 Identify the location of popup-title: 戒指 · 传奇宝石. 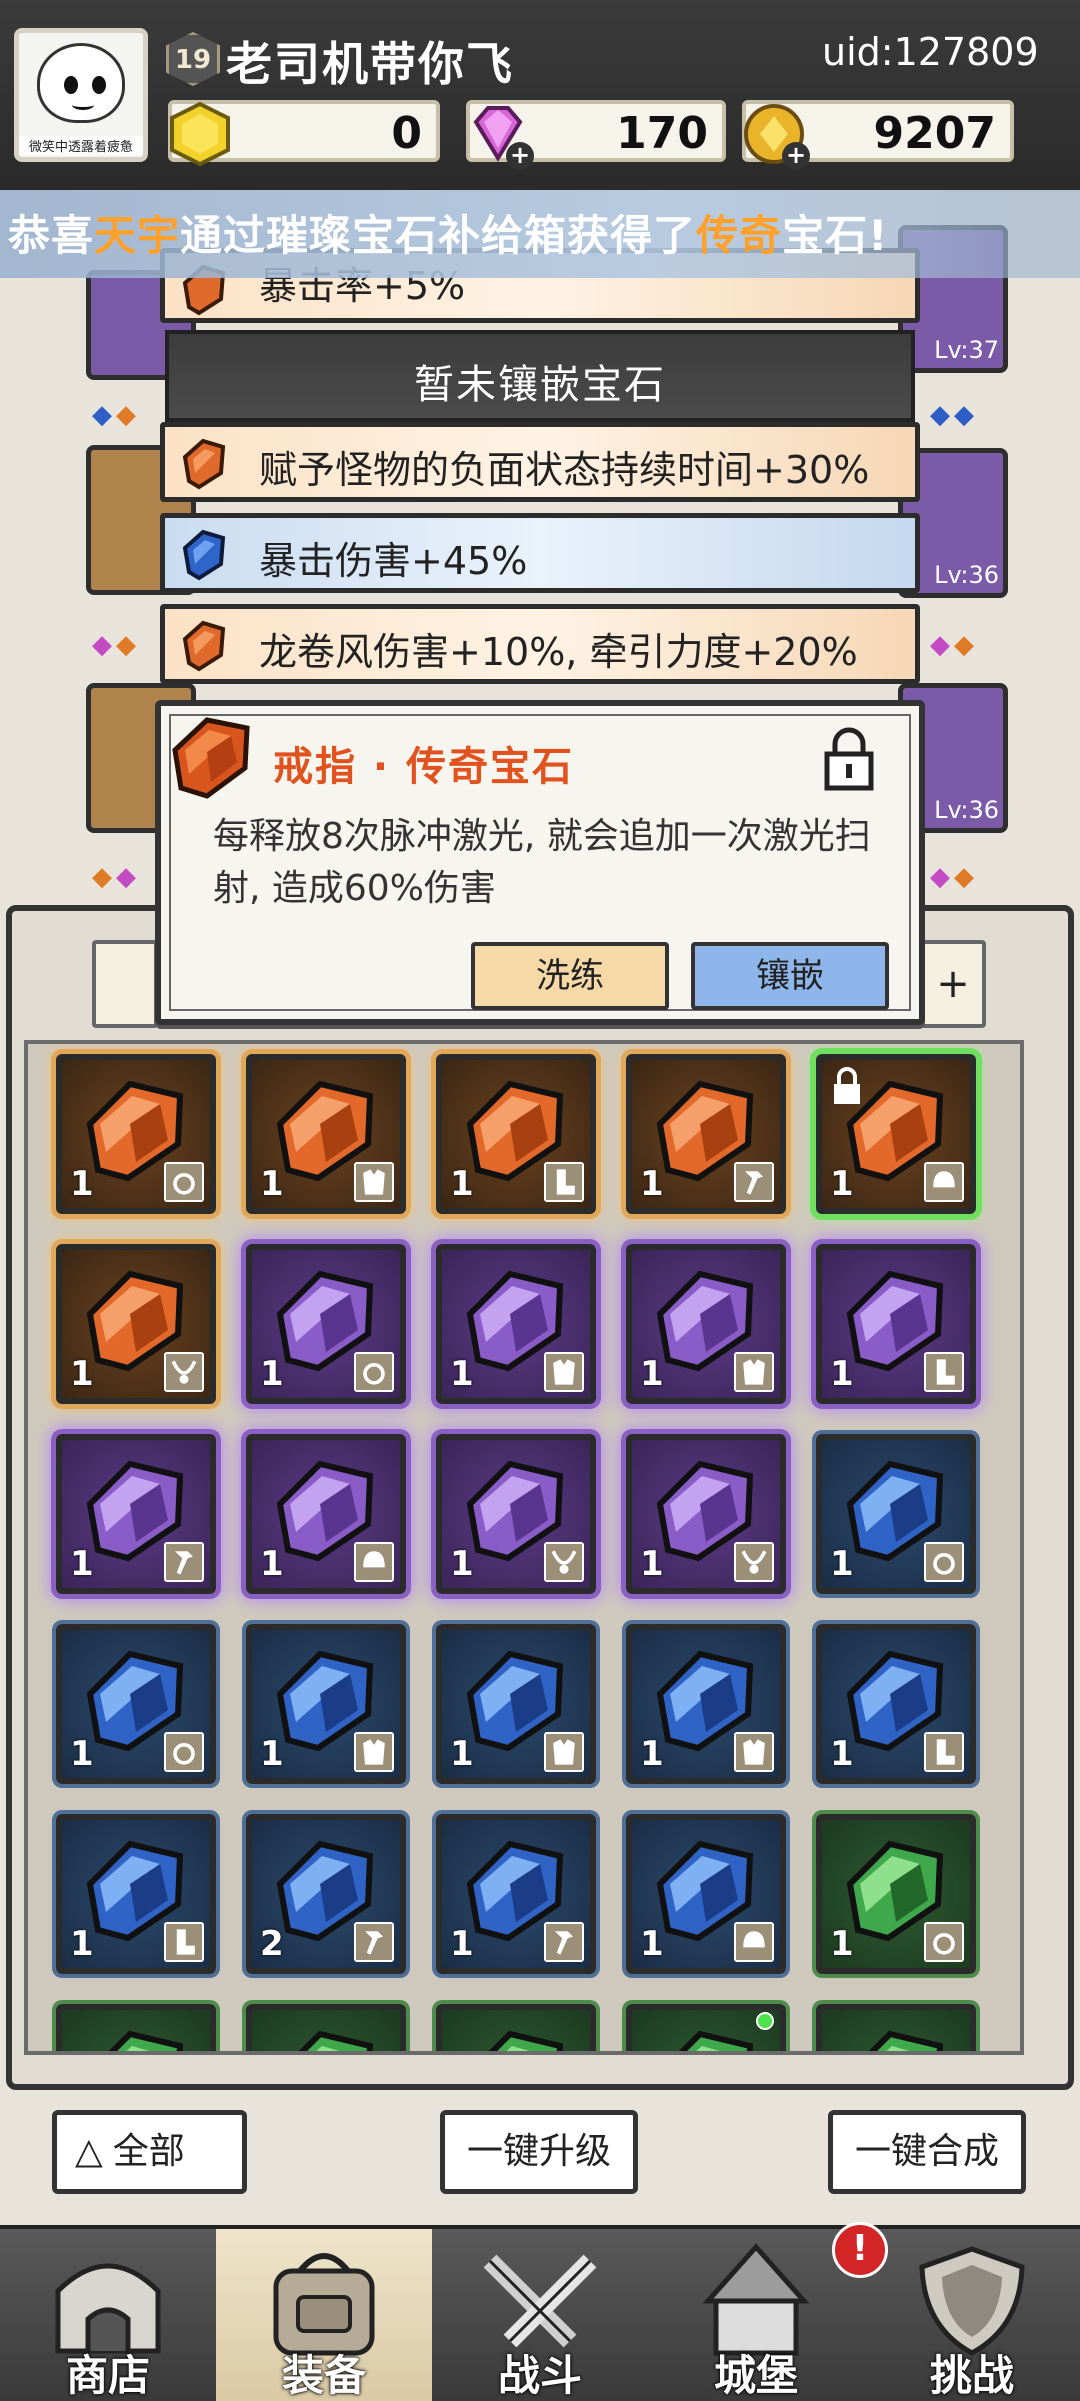
(424, 767).